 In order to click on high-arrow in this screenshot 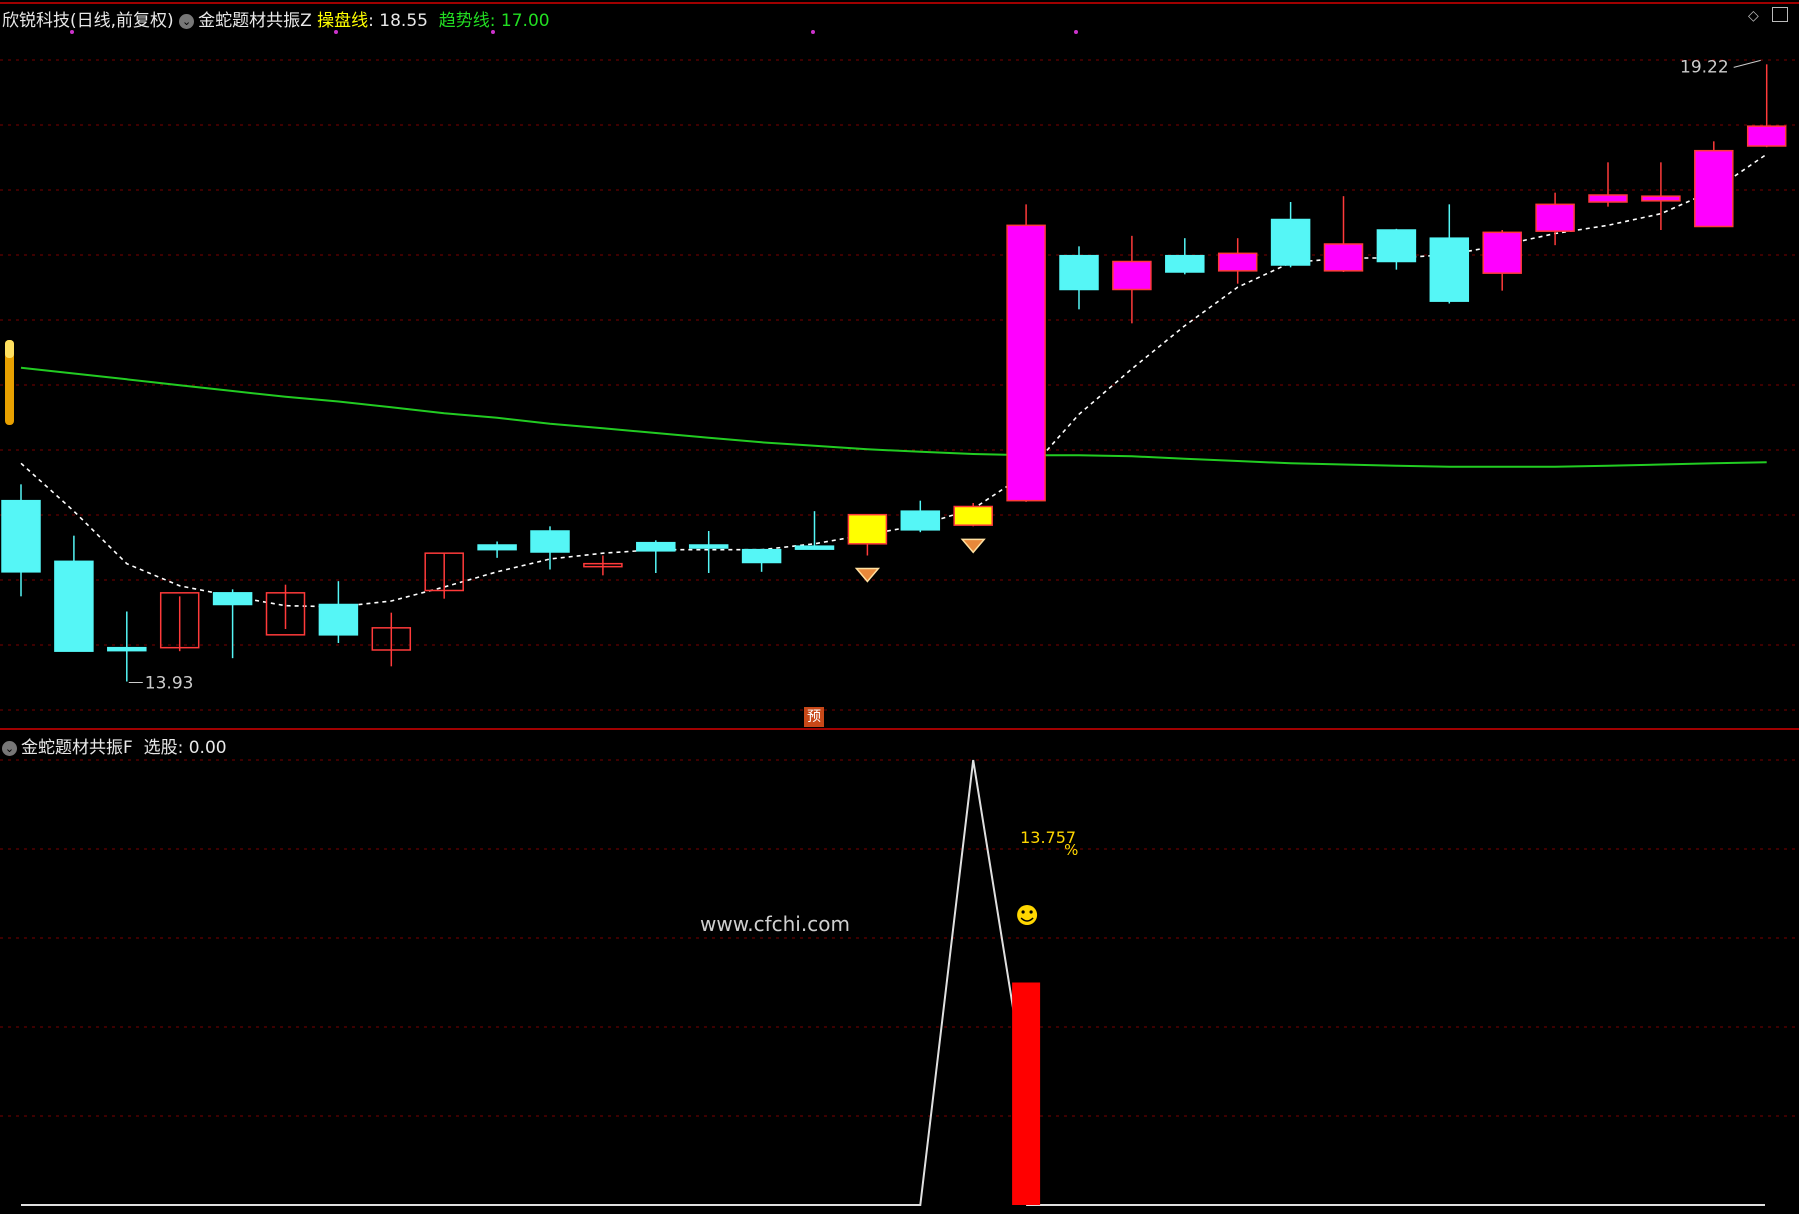, I will do `click(1747, 63)`.